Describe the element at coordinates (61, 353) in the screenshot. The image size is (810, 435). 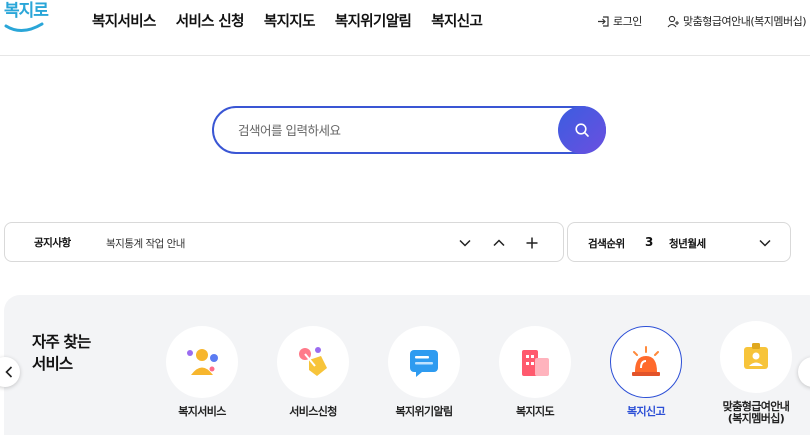
I see `panel-title: 자주 찾는 서비스` at that location.